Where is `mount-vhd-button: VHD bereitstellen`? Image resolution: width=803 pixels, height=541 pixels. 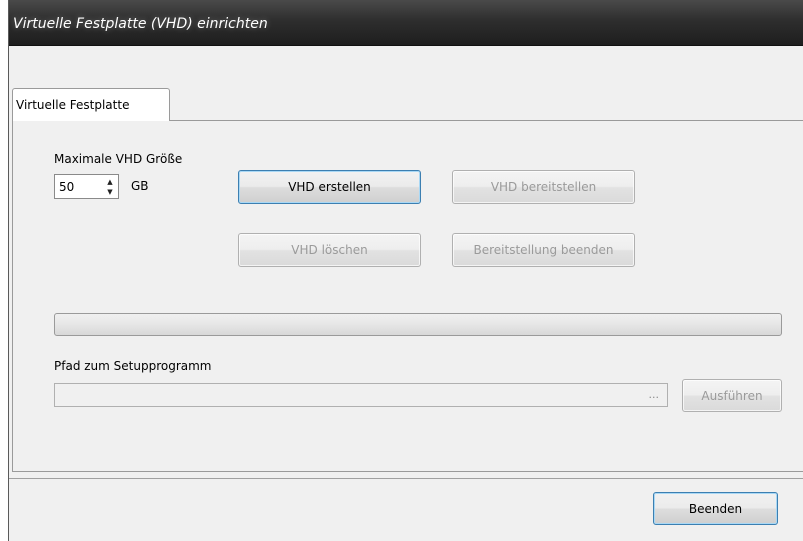 mount-vhd-button: VHD bereitstellen is located at coordinates (543, 187).